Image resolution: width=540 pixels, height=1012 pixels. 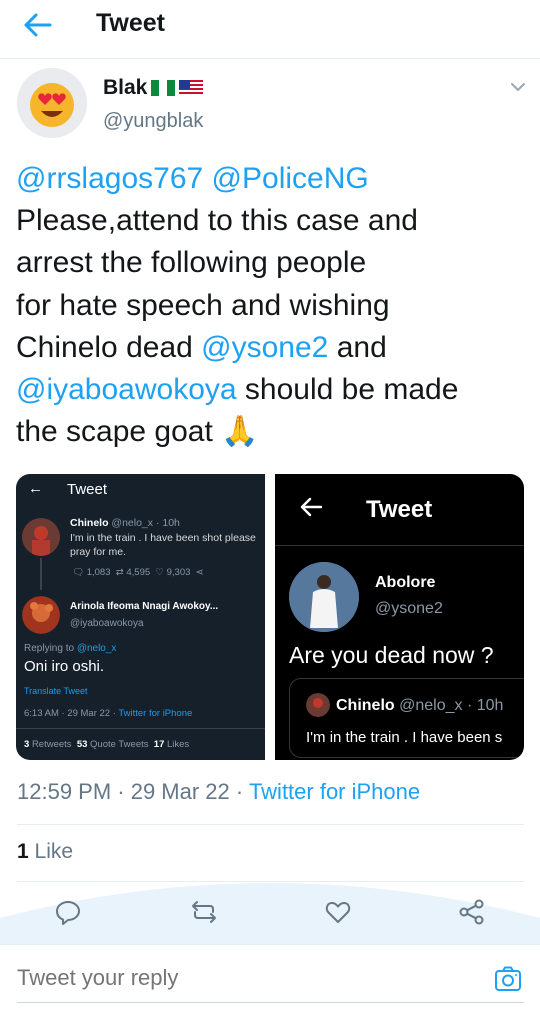 I want to click on reply-icon: 🗨︎, so click(x=78, y=572).